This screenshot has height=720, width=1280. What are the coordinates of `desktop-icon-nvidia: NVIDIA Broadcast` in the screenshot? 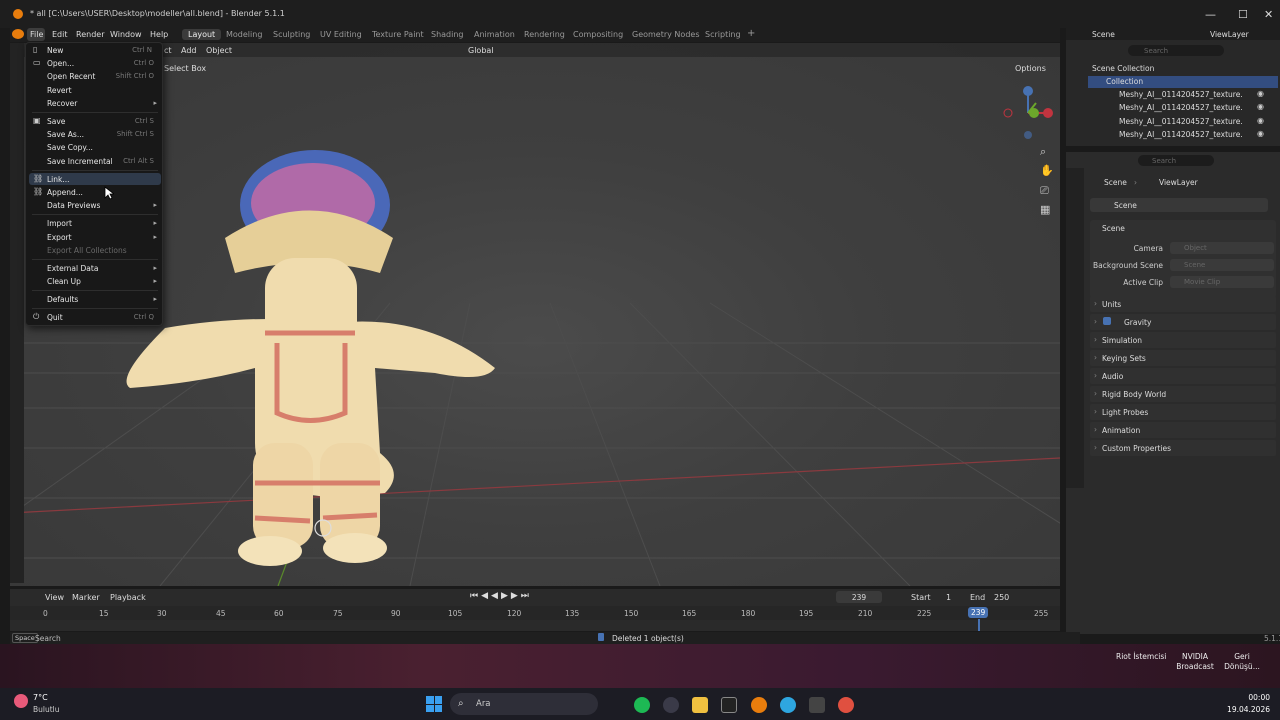 It's located at (1195, 662).